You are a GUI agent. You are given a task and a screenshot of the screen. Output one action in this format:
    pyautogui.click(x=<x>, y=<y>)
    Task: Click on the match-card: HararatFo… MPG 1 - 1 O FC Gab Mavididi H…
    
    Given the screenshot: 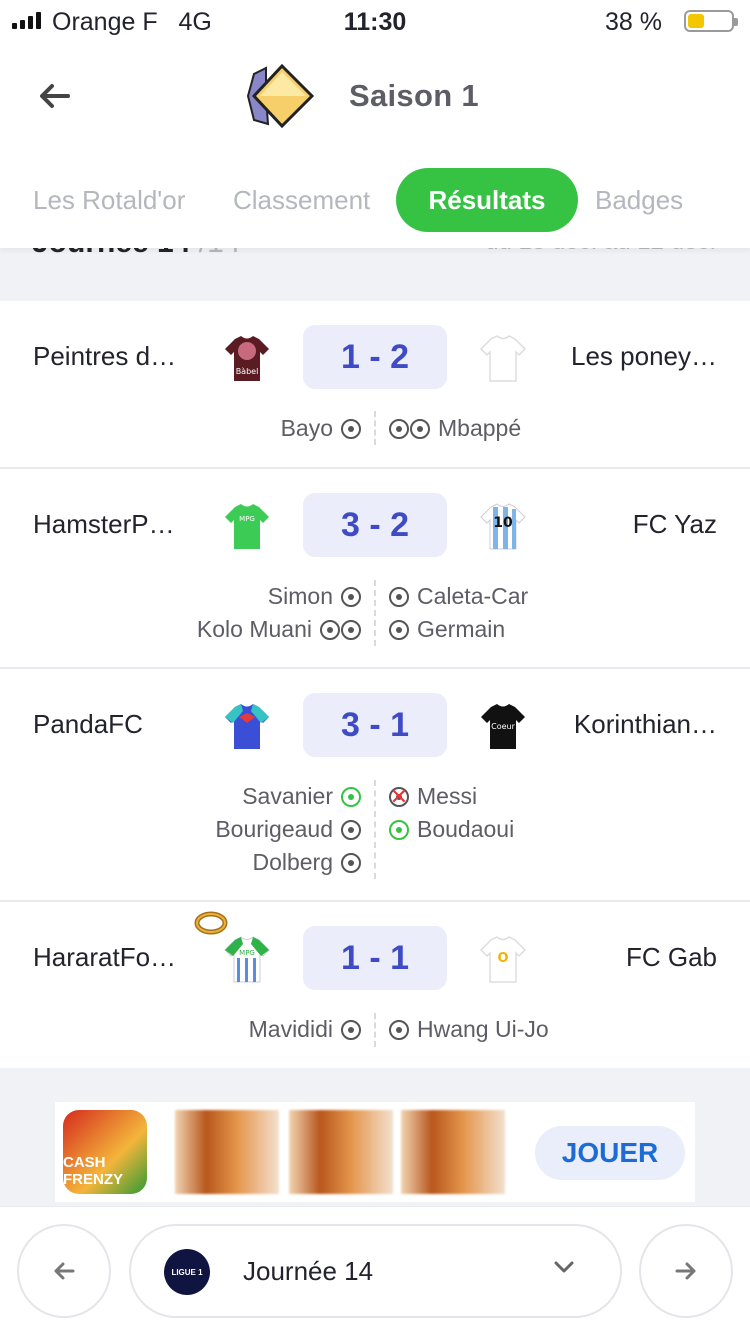 What is the action you would take?
    pyautogui.click(x=375, y=985)
    